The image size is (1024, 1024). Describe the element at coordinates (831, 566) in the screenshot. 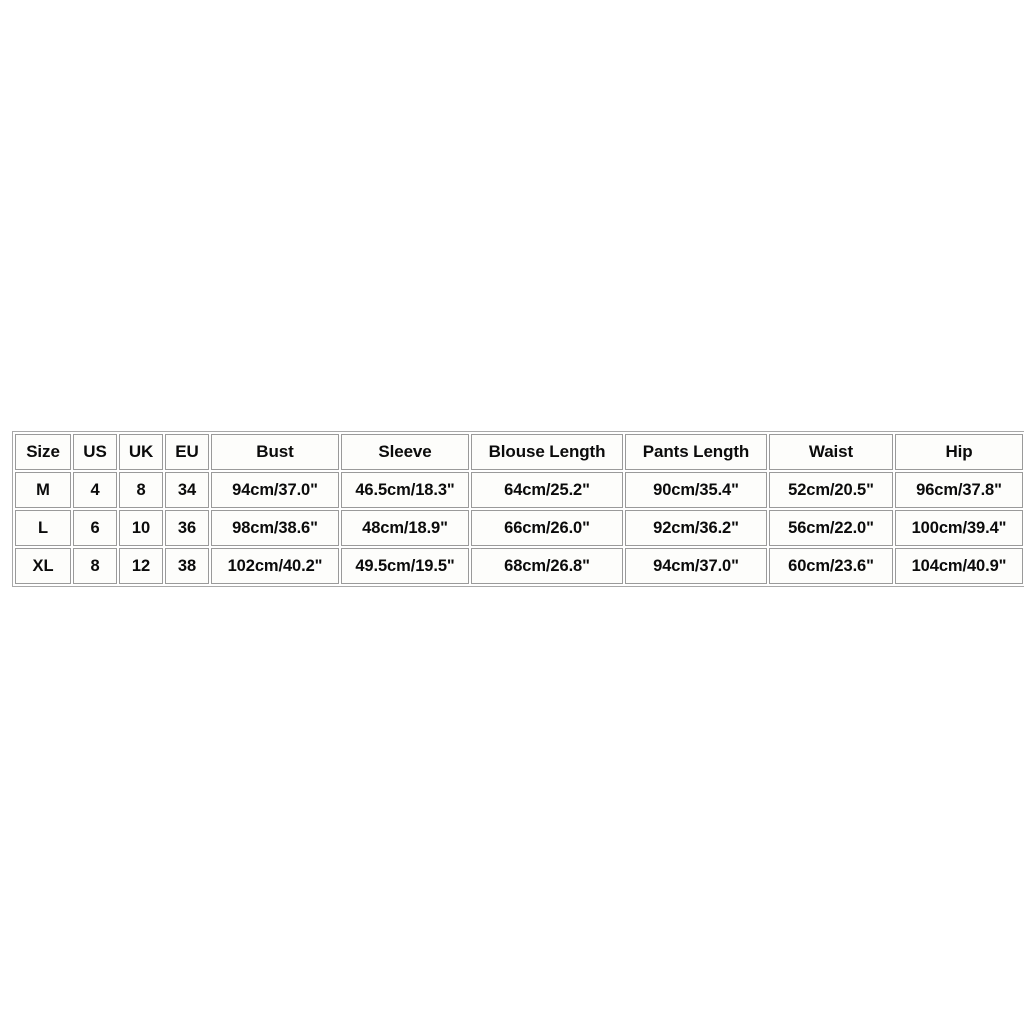

I see `cell-waist: 60cm/23.6"` at that location.